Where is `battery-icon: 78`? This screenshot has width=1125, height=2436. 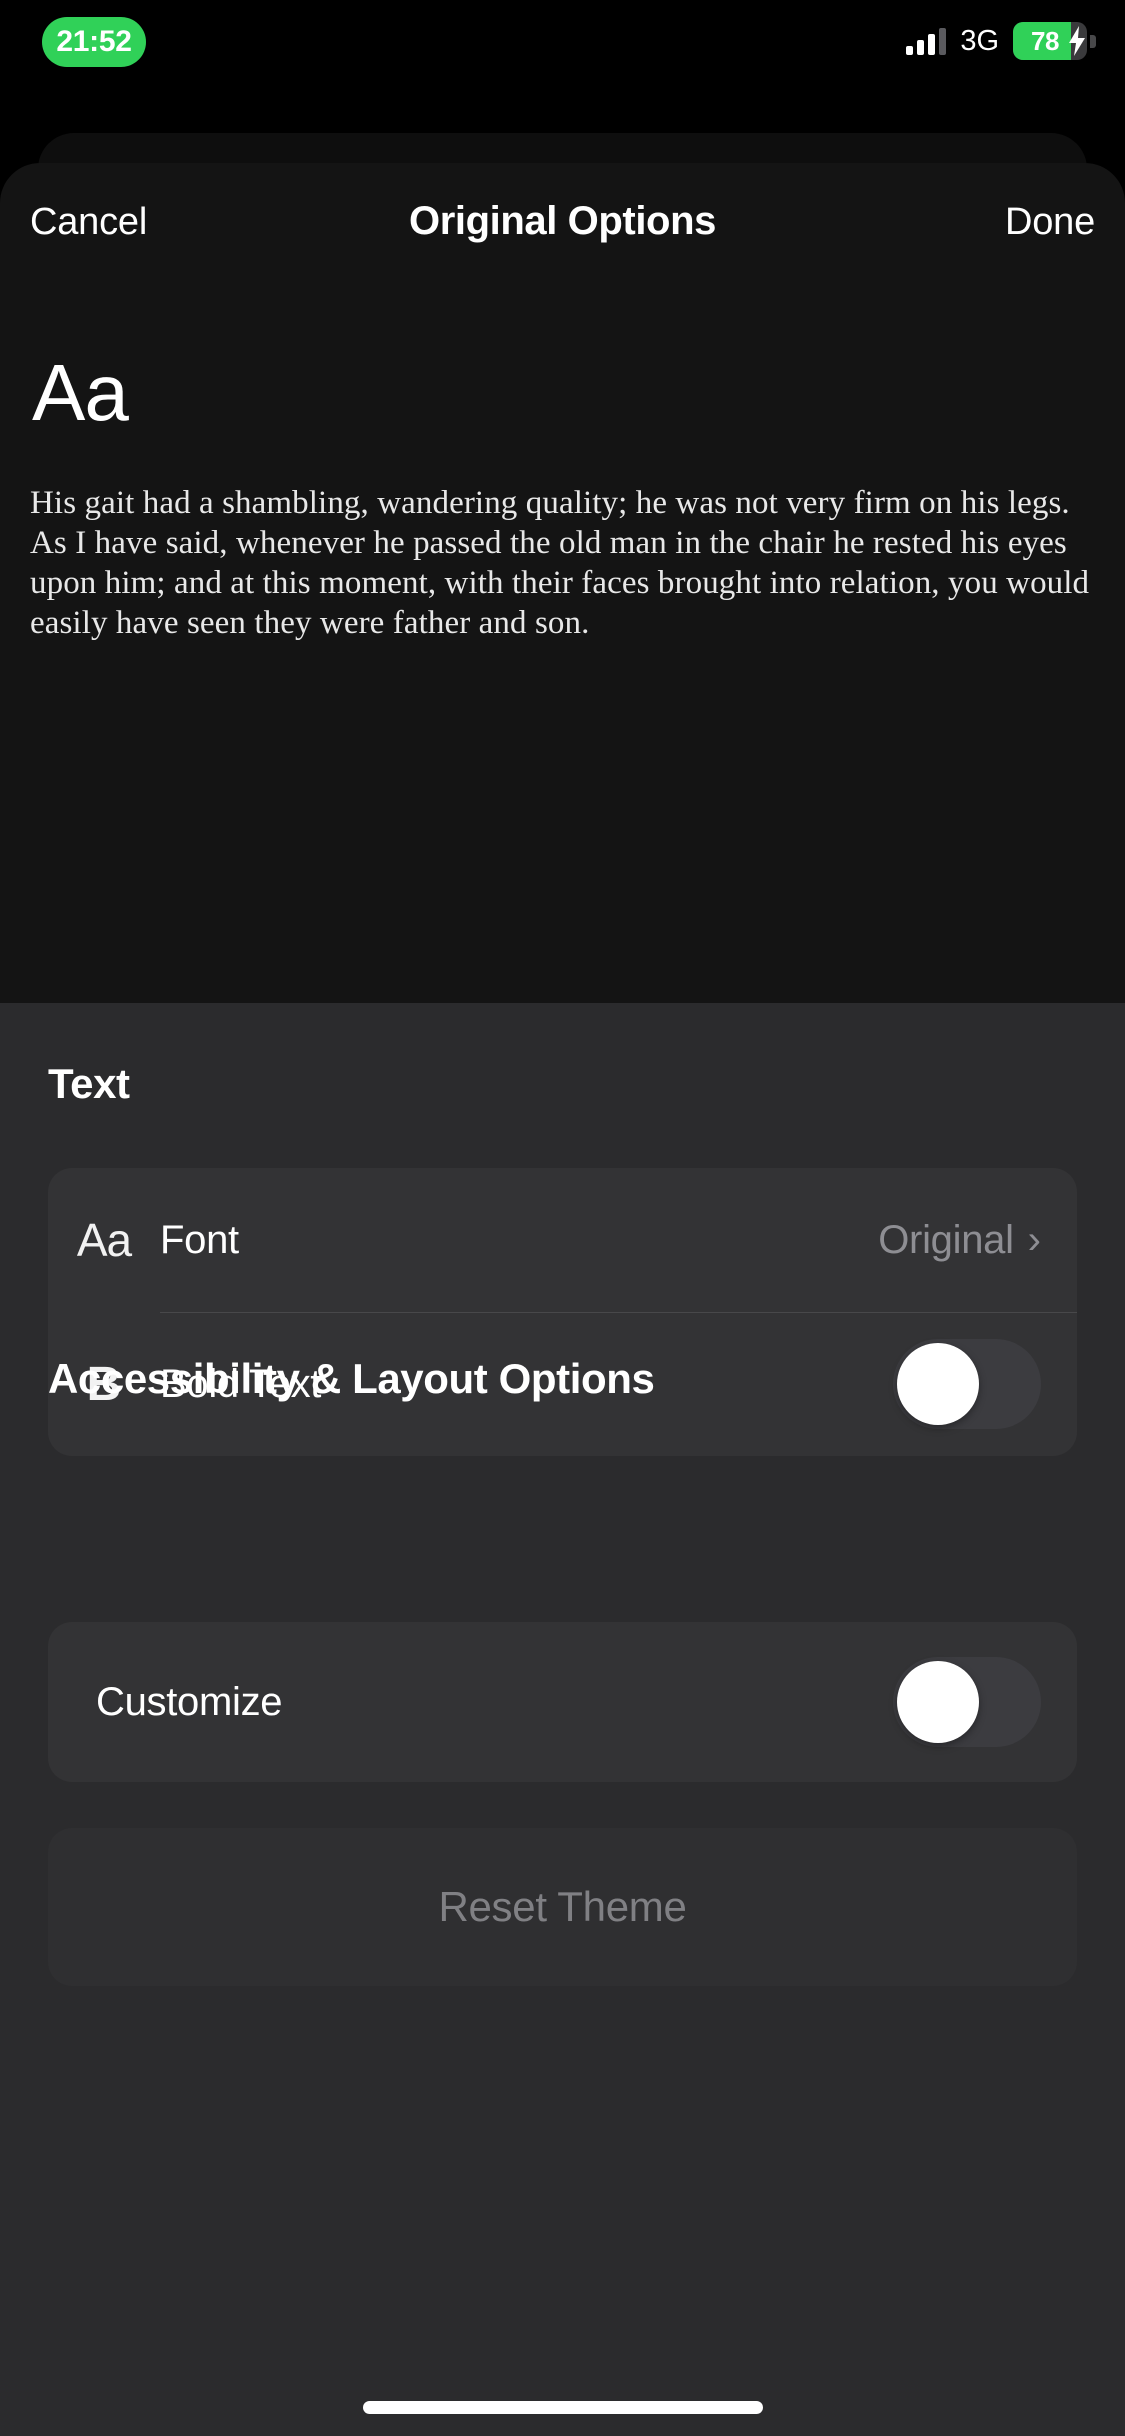
battery-icon: 78 is located at coordinates (1054, 41).